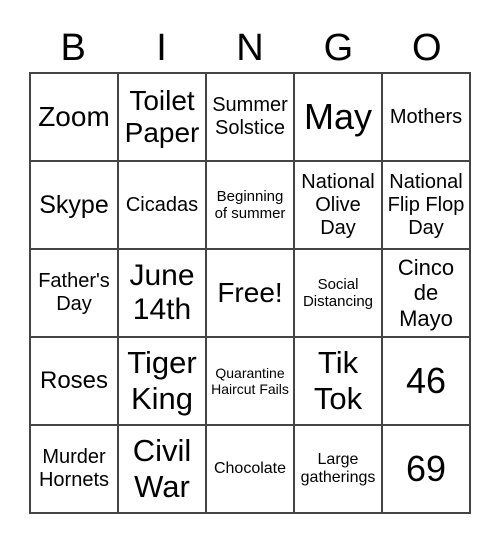 This screenshot has height=544, width=500. What do you see at coordinates (73, 48) in the screenshot?
I see `header-letter-b: B` at bounding box center [73, 48].